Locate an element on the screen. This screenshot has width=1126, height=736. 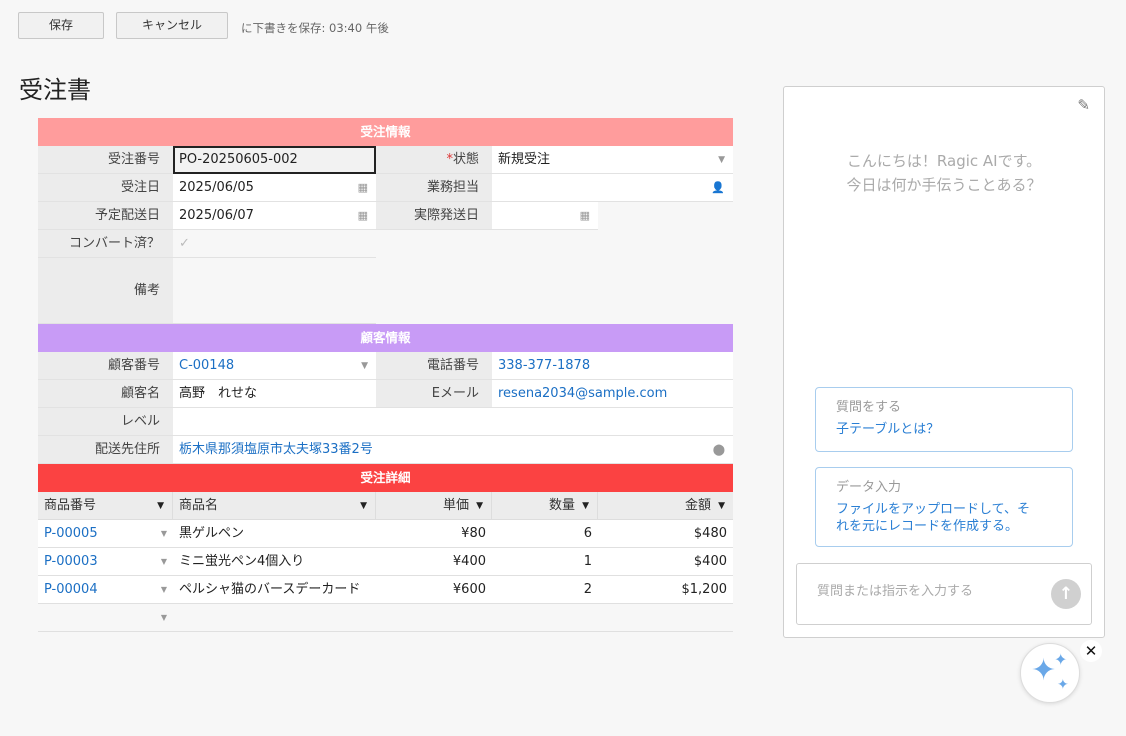
email-label: Eメール is located at coordinates (434, 394).